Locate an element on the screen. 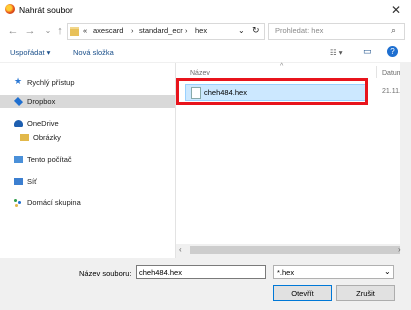 The width and height of the screenshot is (411, 310). cancel-button: Zrušit is located at coordinates (365, 293).